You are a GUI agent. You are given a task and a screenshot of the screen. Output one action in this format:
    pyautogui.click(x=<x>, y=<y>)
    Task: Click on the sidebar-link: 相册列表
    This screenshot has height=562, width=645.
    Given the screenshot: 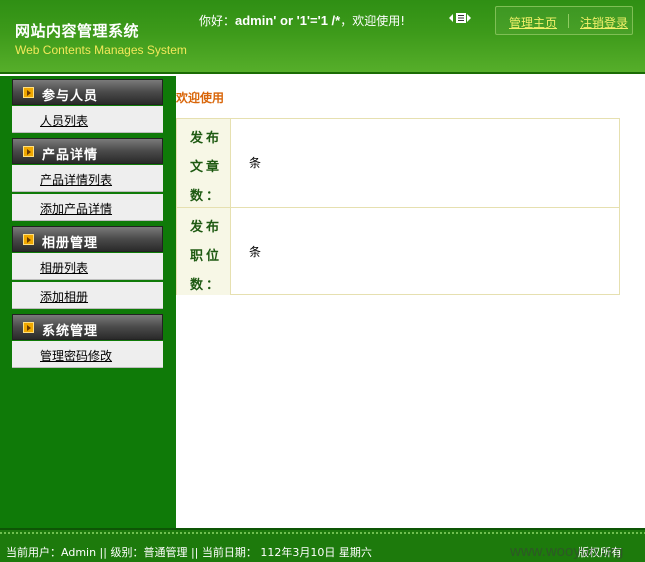 What is the action you would take?
    pyautogui.click(x=64, y=267)
    